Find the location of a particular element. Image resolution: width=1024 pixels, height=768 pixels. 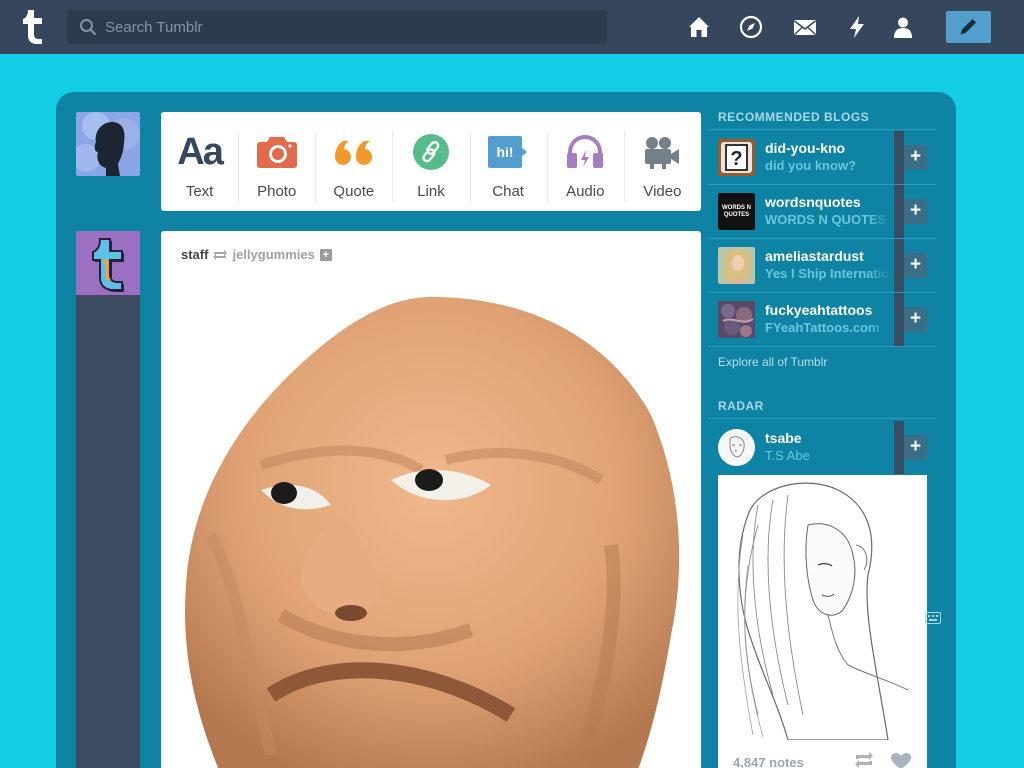

blog-avatar-text: WORDS N QUOTES is located at coordinates (736, 211).